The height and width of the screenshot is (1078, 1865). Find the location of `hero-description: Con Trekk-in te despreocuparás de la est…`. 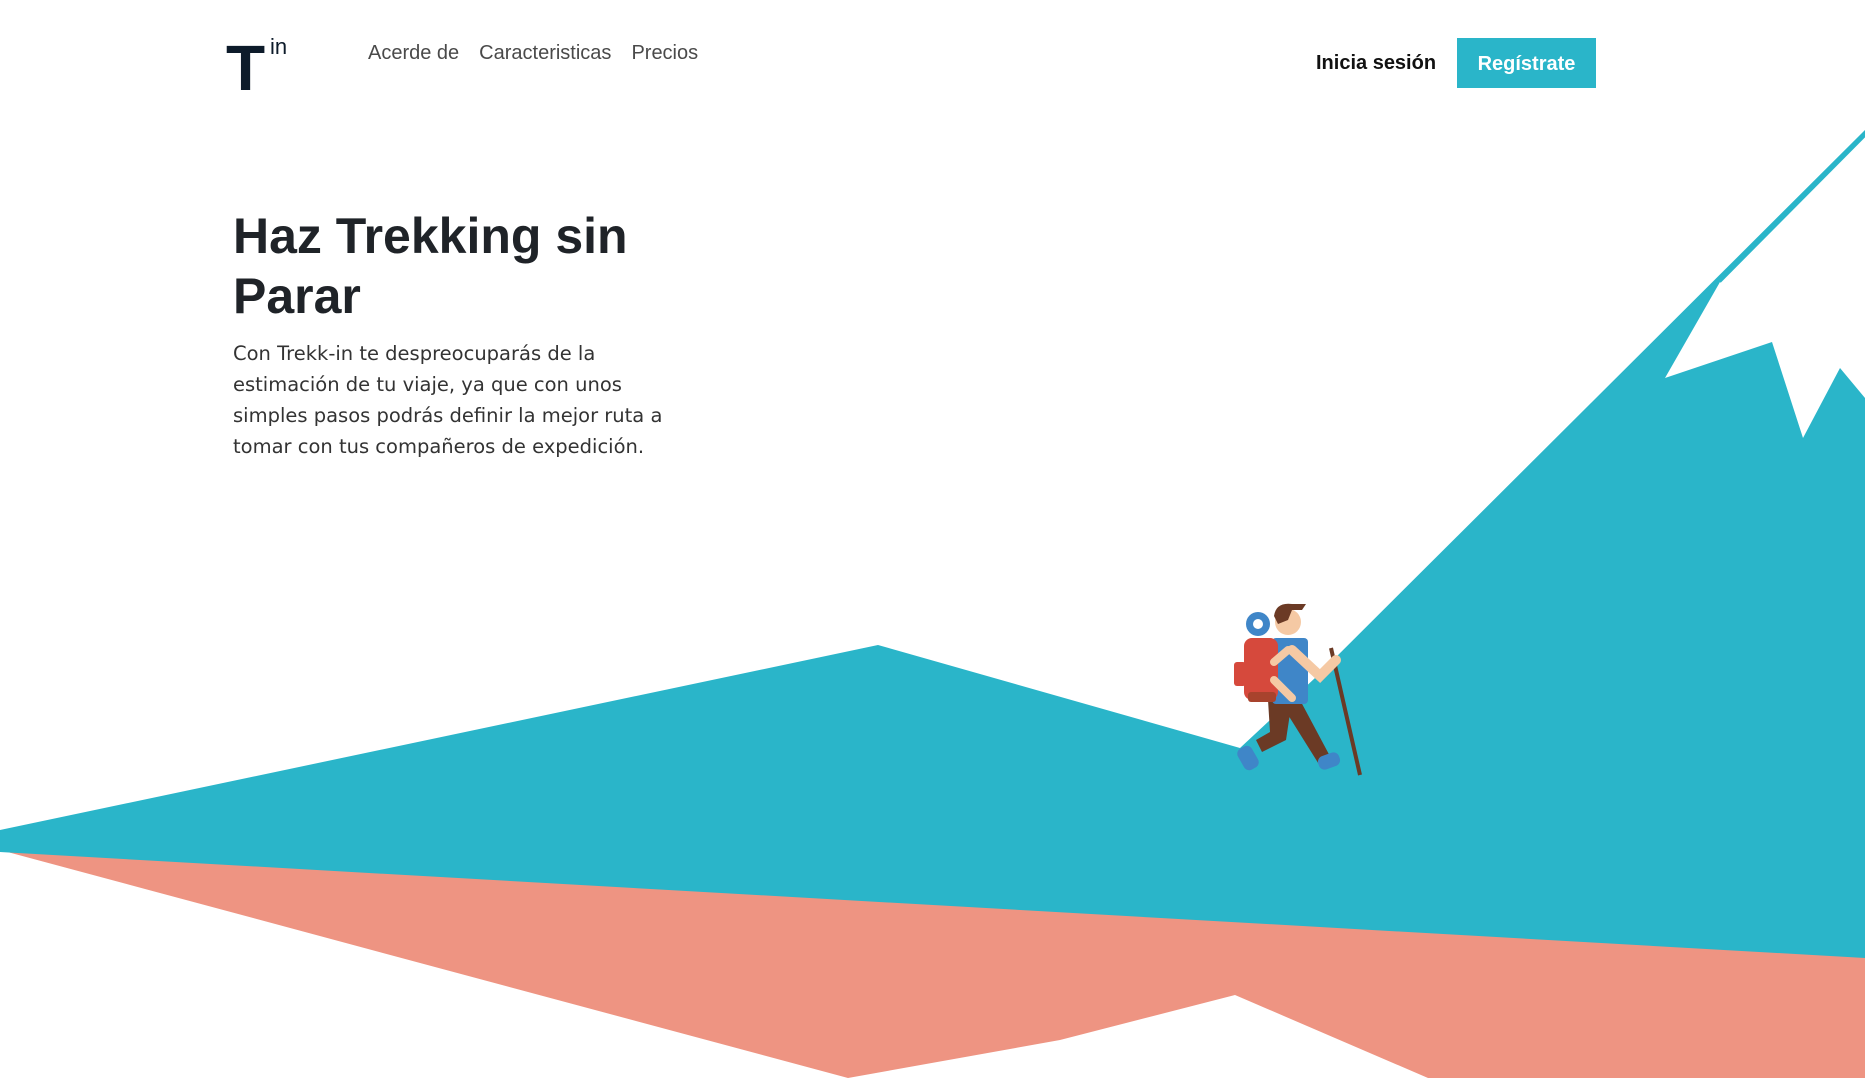

hero-description: Con Trekk-in te despreocuparás de la est… is located at coordinates (448, 400).